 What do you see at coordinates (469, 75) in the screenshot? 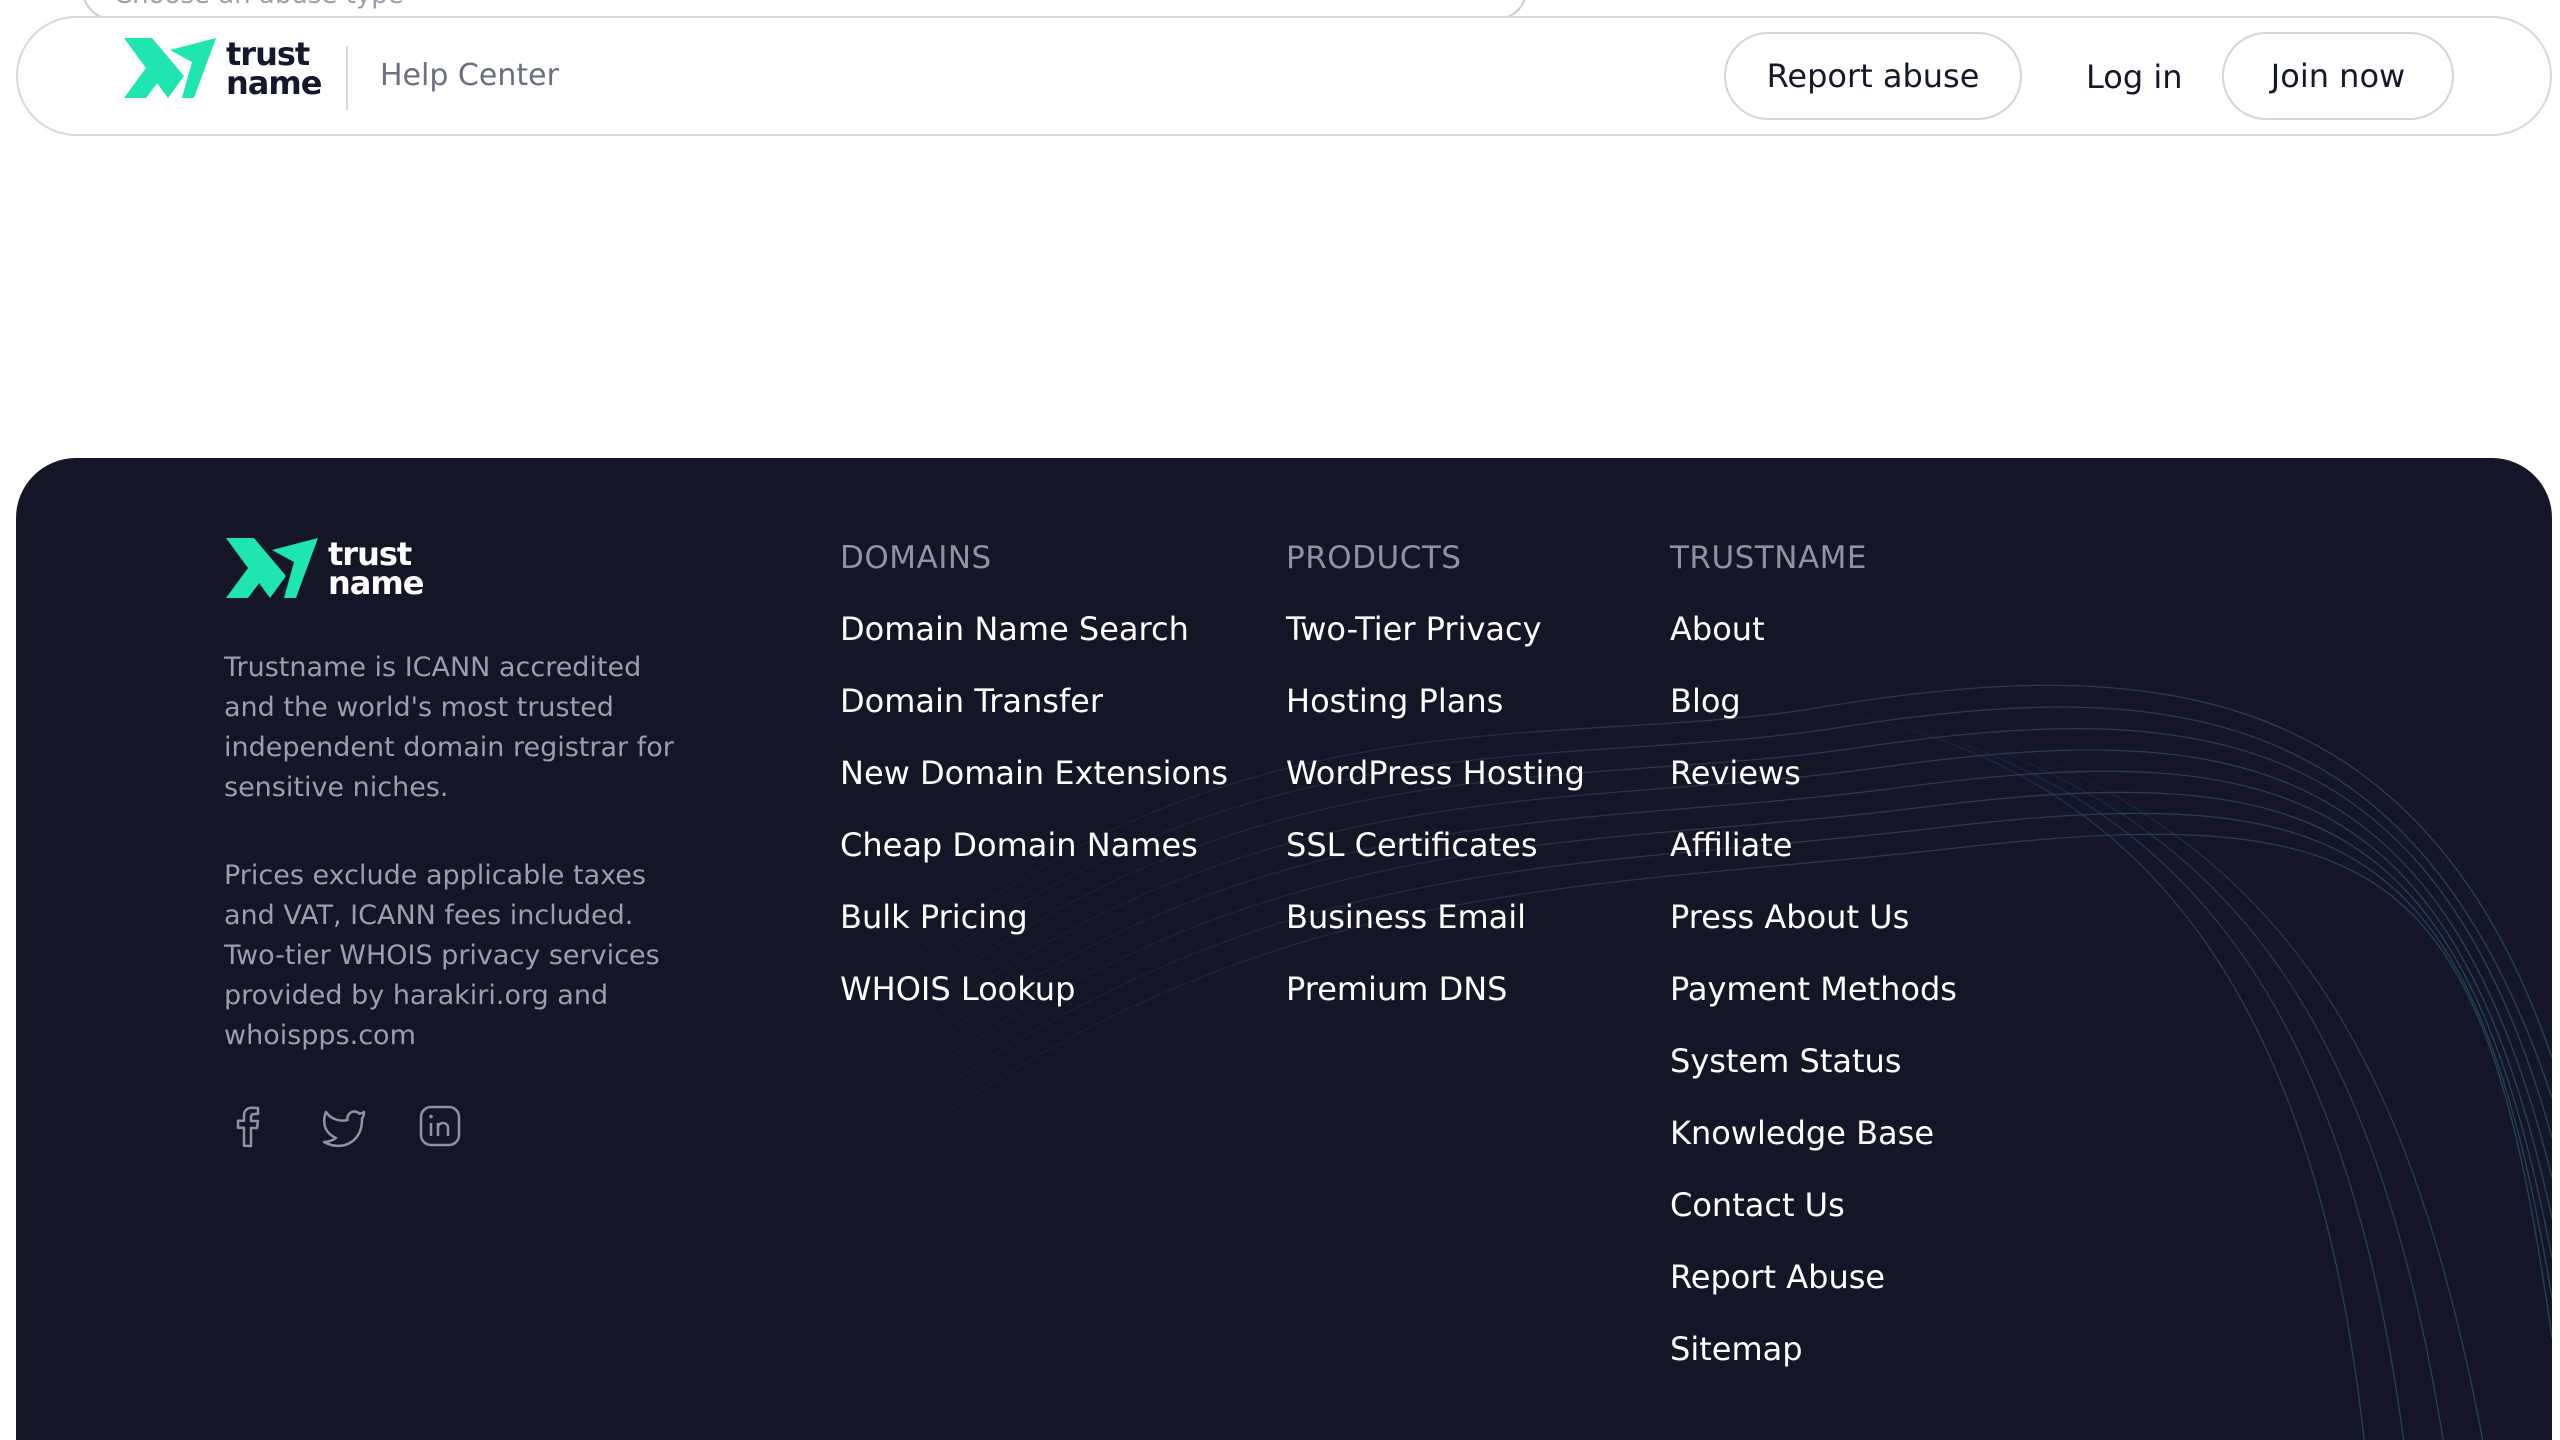
I see `help-center-link: Help Center` at bounding box center [469, 75].